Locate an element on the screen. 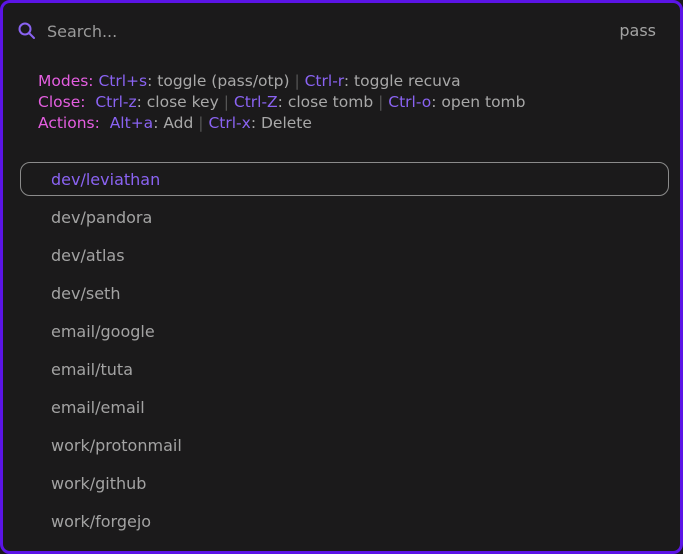  help-key: Ctrl-Z is located at coordinates (255, 102).